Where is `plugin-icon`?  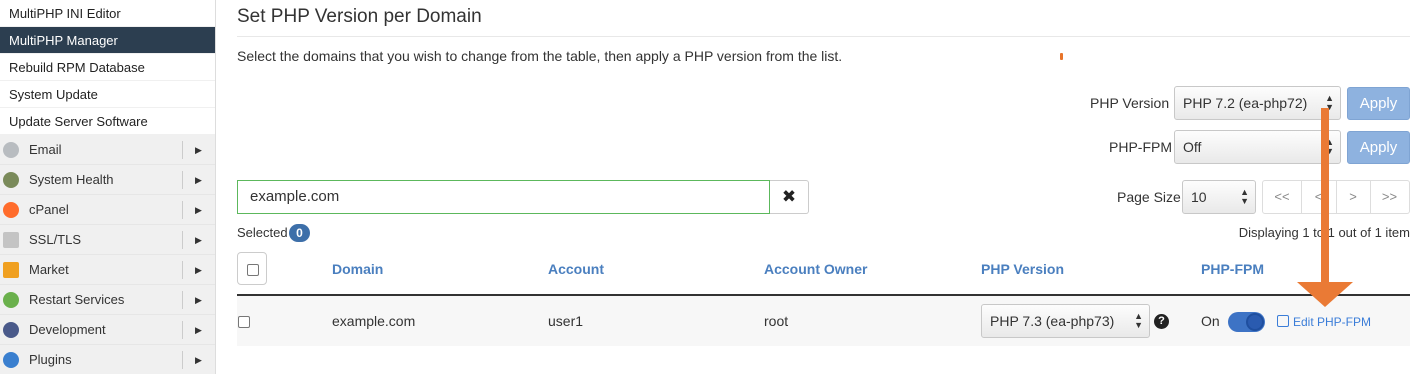
plugin-icon is located at coordinates (11, 360).